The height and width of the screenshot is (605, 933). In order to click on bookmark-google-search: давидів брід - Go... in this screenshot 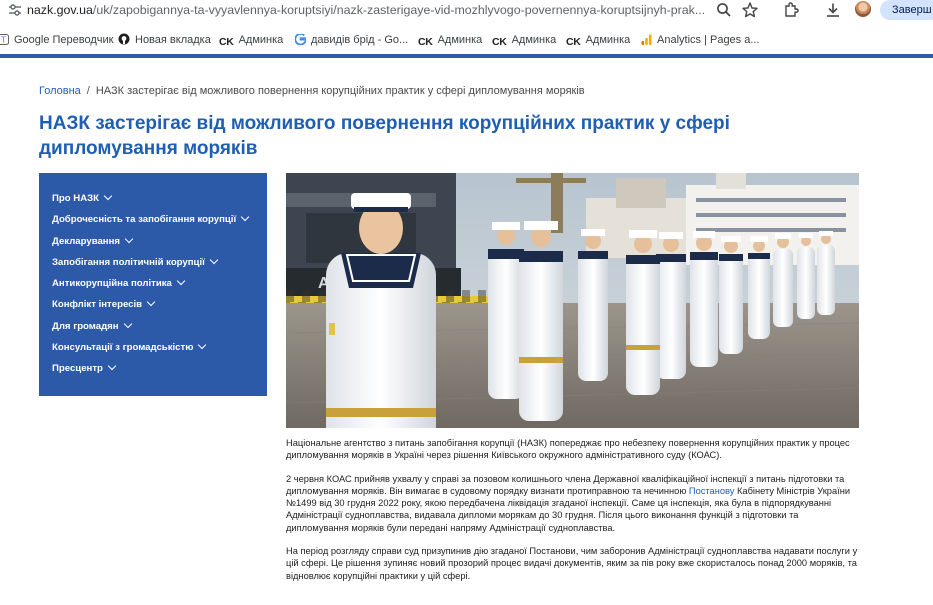, I will do `click(351, 40)`.